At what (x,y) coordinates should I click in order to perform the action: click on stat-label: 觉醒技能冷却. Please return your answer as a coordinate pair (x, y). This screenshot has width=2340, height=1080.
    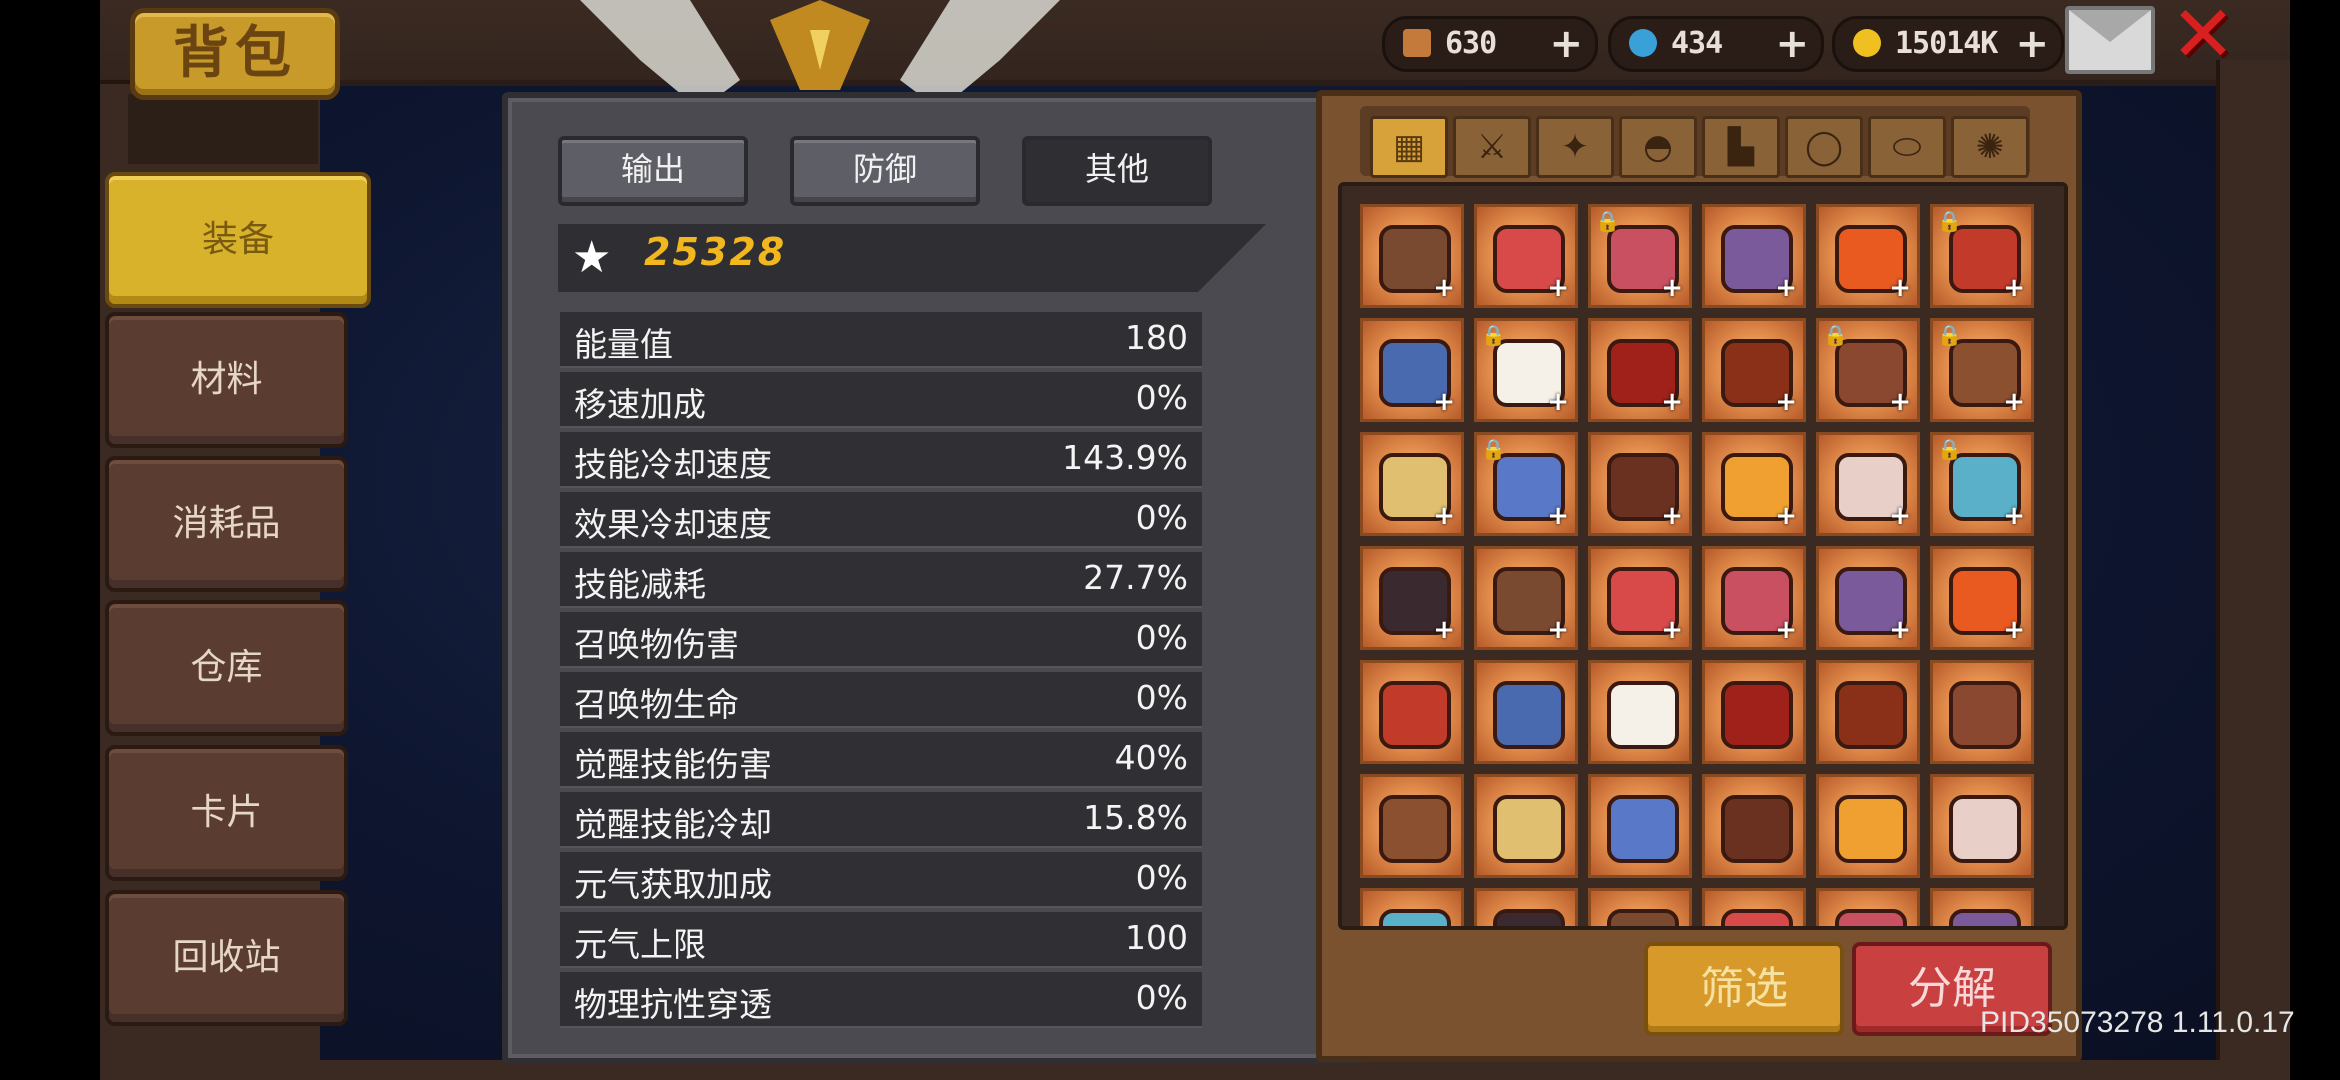
    Looking at the image, I should click on (673, 824).